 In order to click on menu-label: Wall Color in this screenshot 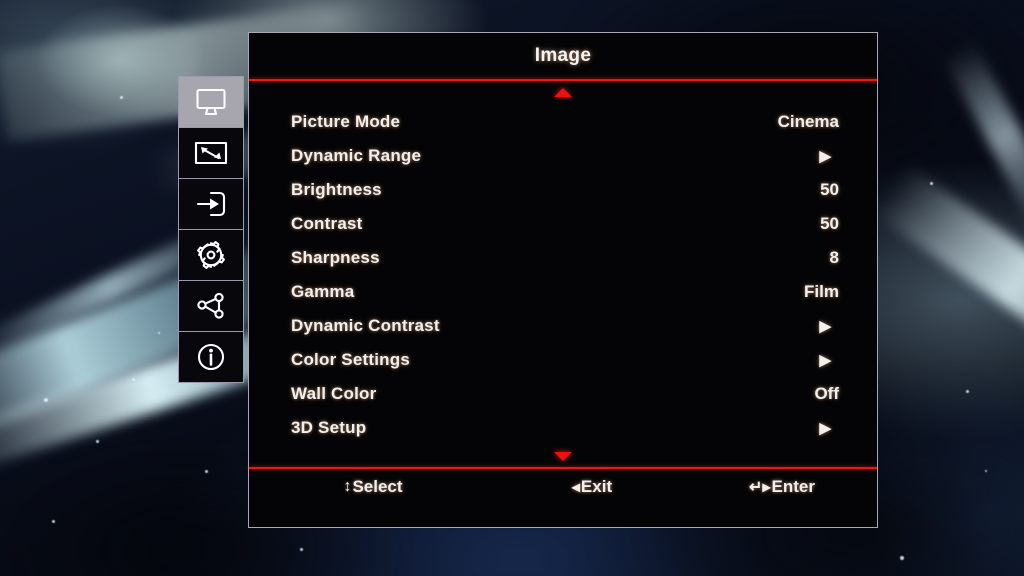, I will do `click(334, 393)`.